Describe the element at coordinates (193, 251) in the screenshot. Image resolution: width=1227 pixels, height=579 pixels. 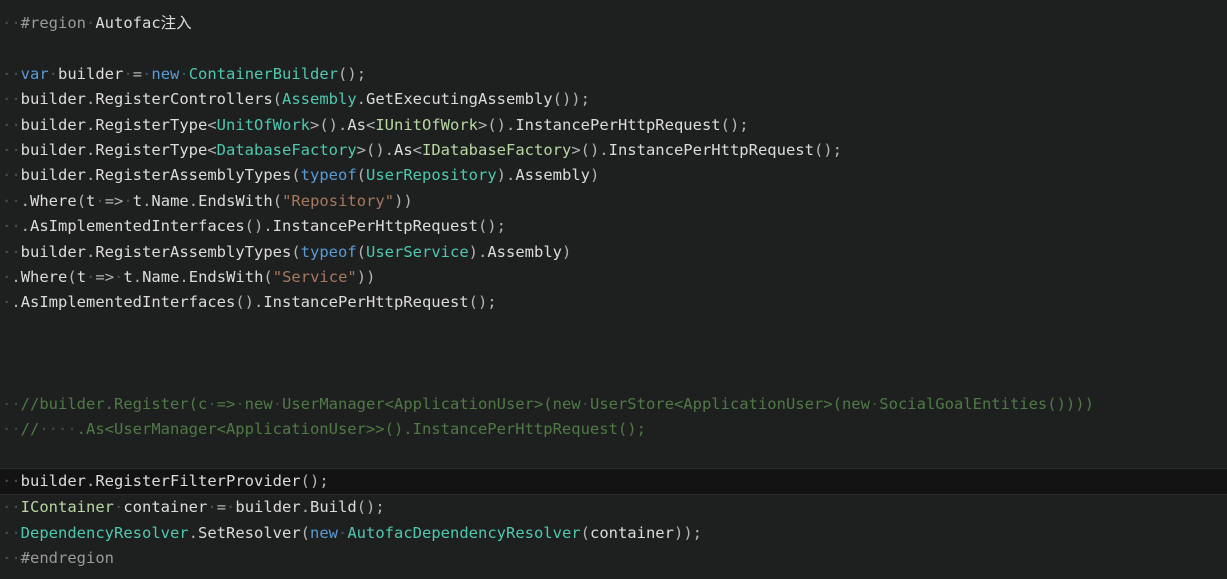
I see `method-name: RegisterAssemblyTypes` at that location.